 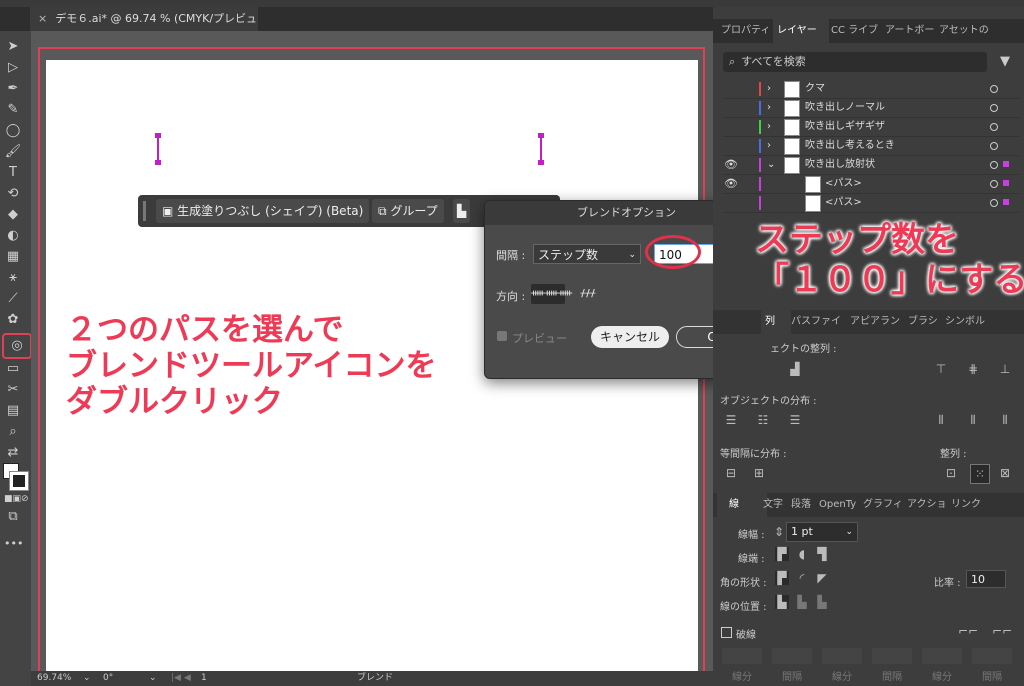 What do you see at coordinates (462, 211) in the screenshot?
I see `align-button: ▙` at bounding box center [462, 211].